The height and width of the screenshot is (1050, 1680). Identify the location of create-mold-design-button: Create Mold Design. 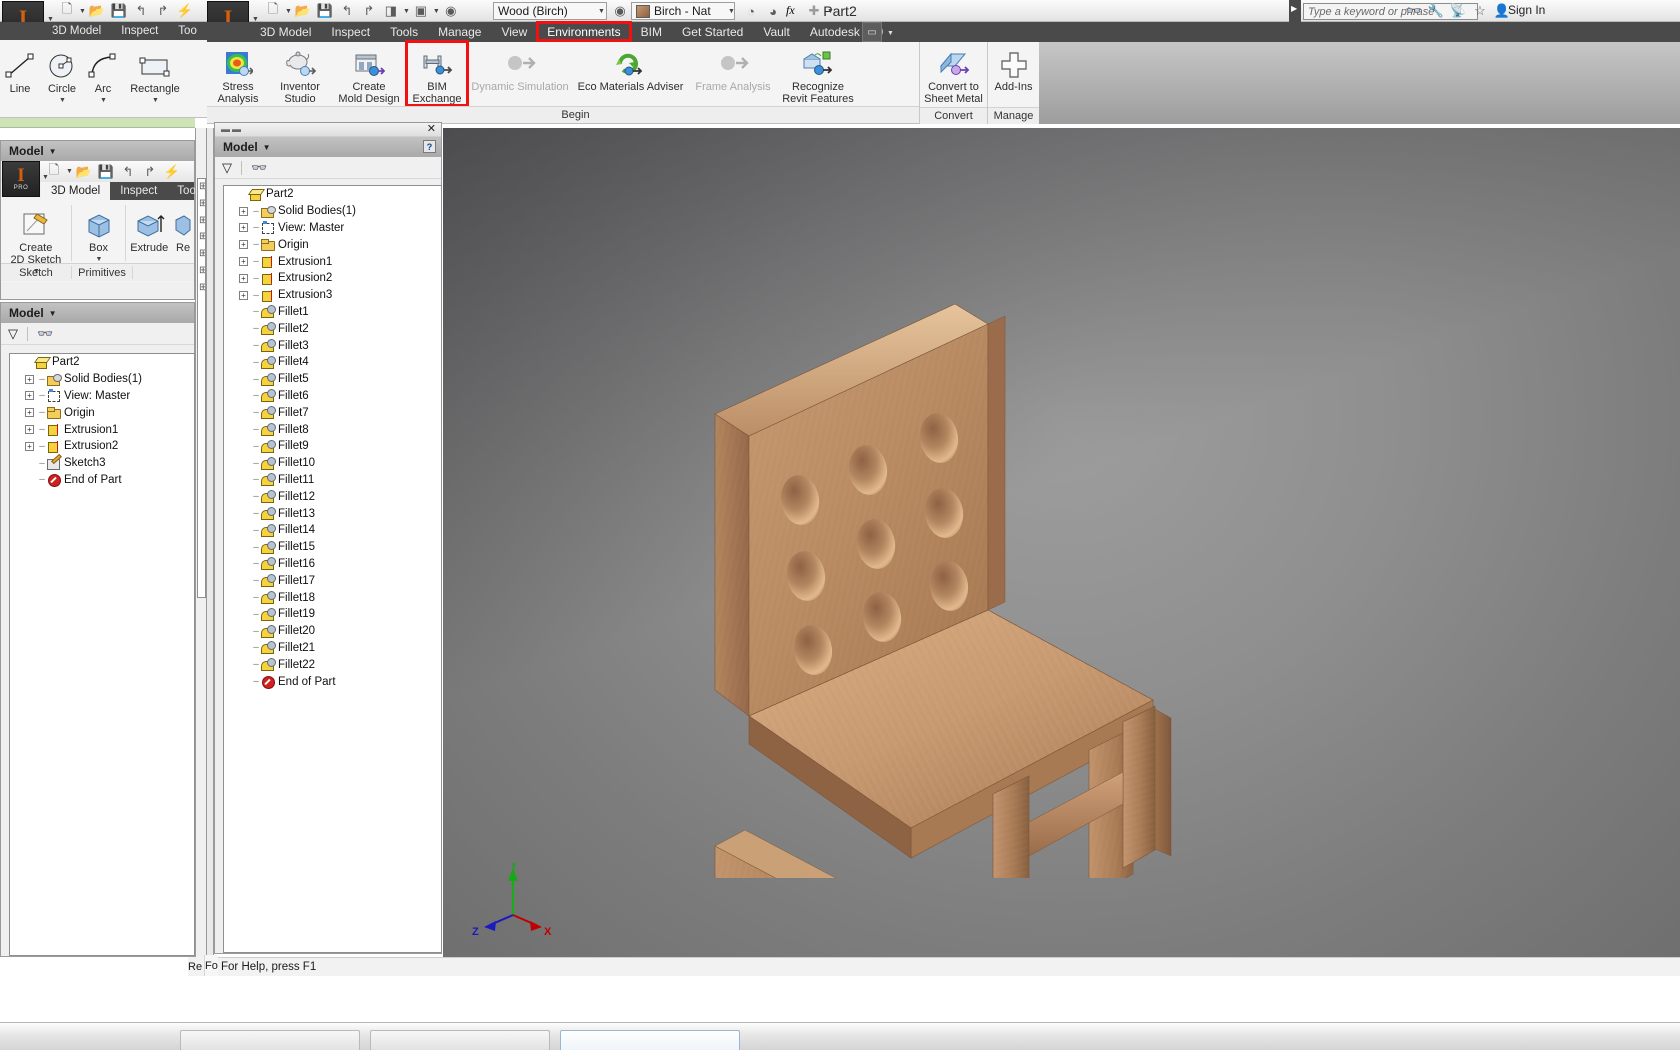
(369, 73).